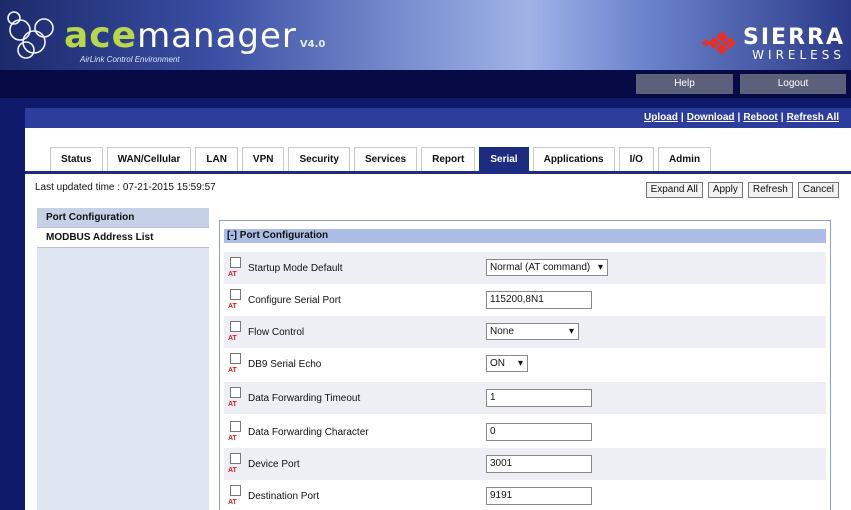 Image resolution: width=851 pixels, height=510 pixels. Describe the element at coordinates (504, 159) in the screenshot. I see `tab-serial: Serial` at that location.